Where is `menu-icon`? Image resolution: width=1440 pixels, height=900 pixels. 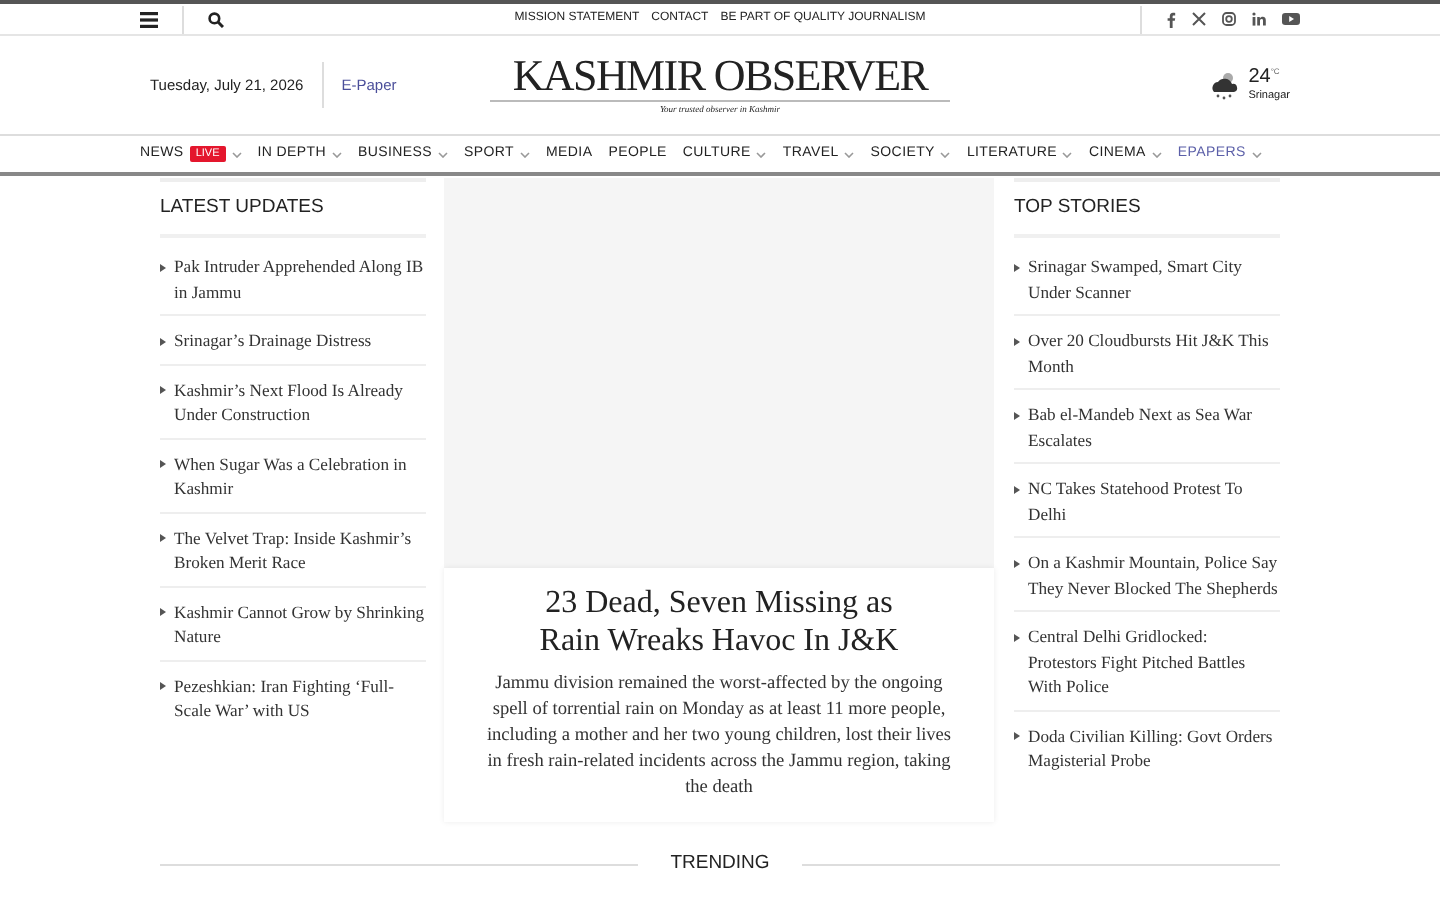
menu-icon is located at coordinates (149, 19).